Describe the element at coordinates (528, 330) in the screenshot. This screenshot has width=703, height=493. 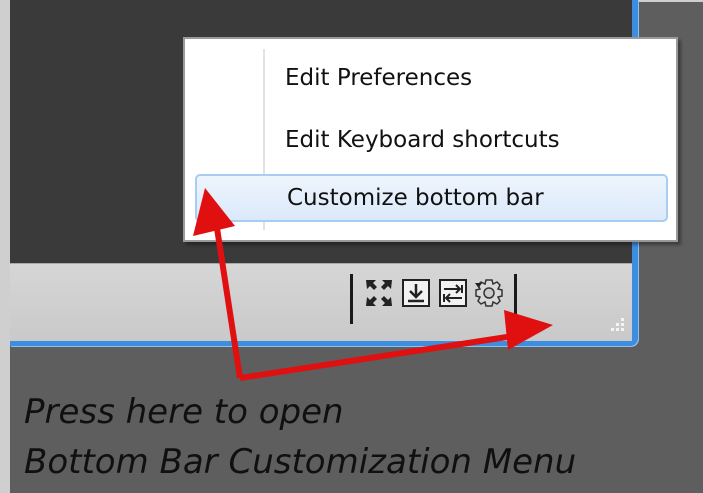
I see `arrow-head-gear` at that location.